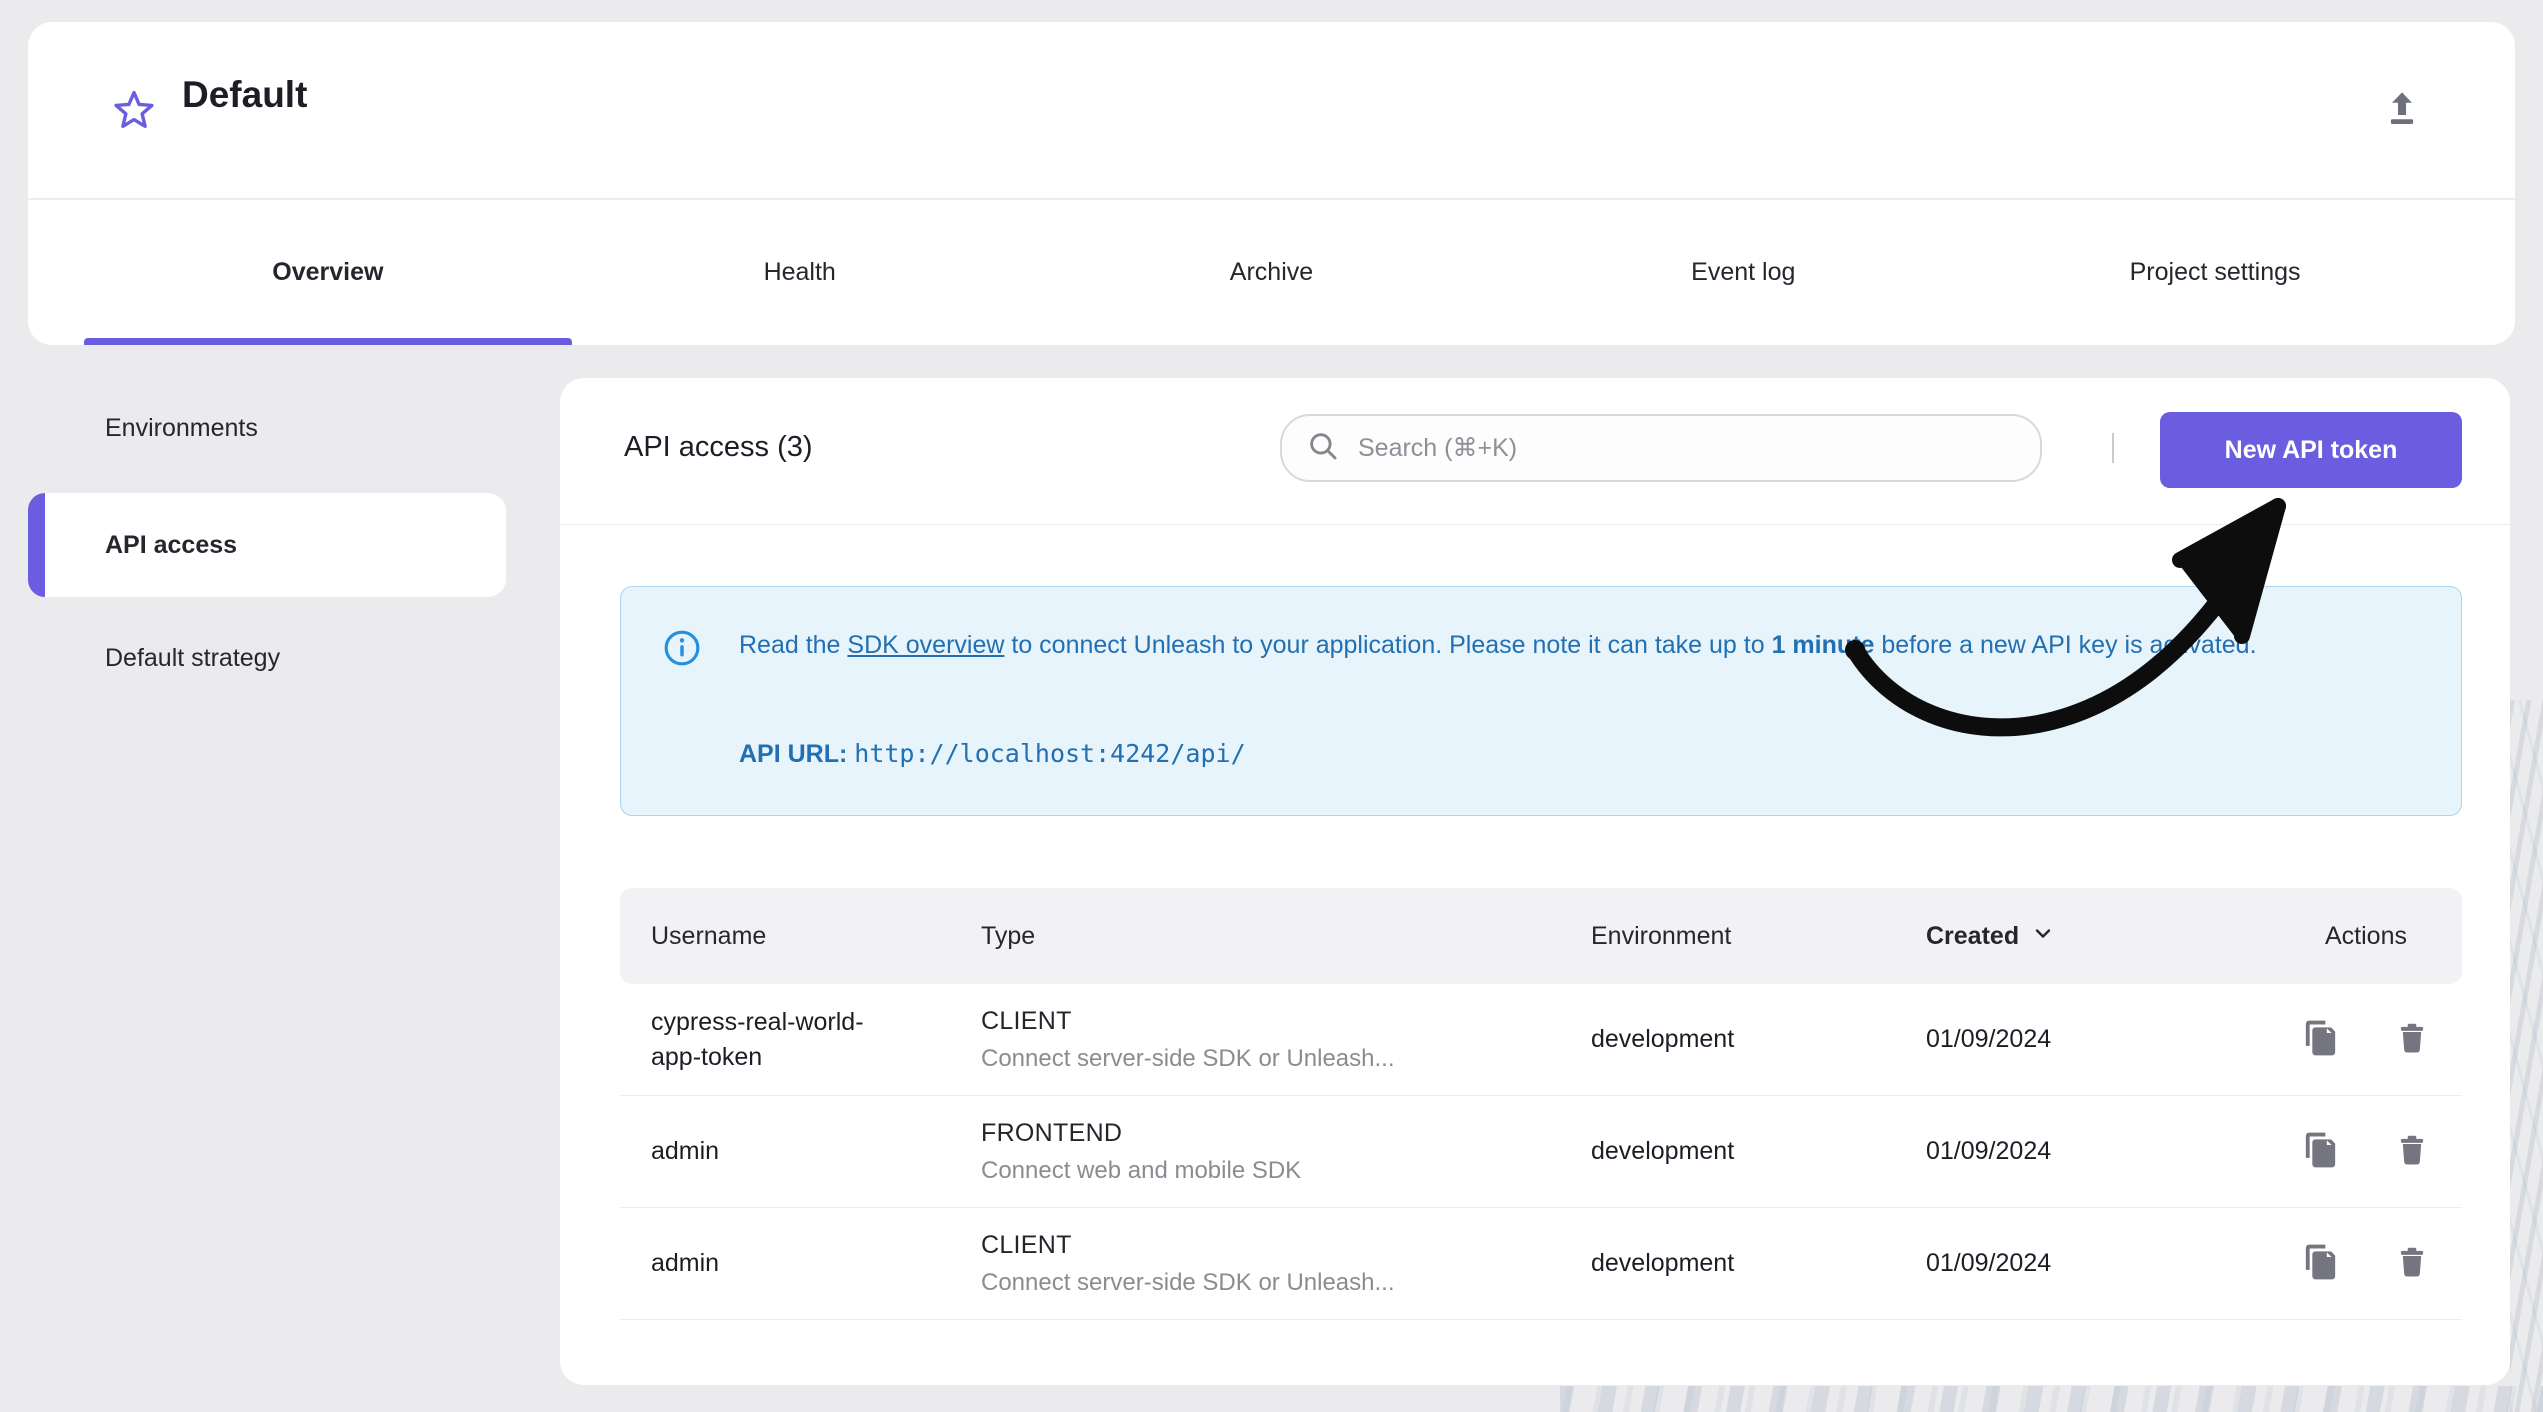 The height and width of the screenshot is (1412, 2543). I want to click on sidebar-item-environments: Environments, so click(267, 428).